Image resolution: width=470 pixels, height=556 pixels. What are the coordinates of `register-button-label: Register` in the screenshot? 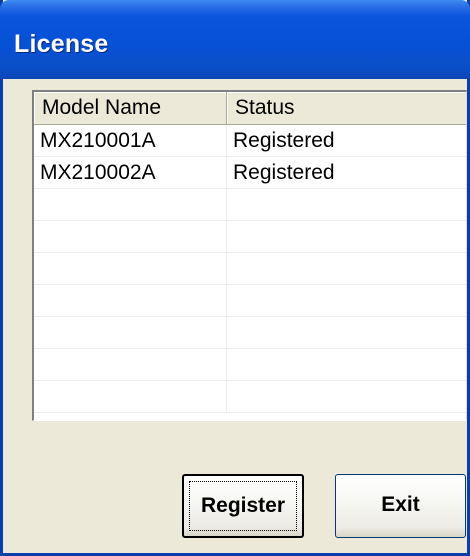 It's located at (243, 505).